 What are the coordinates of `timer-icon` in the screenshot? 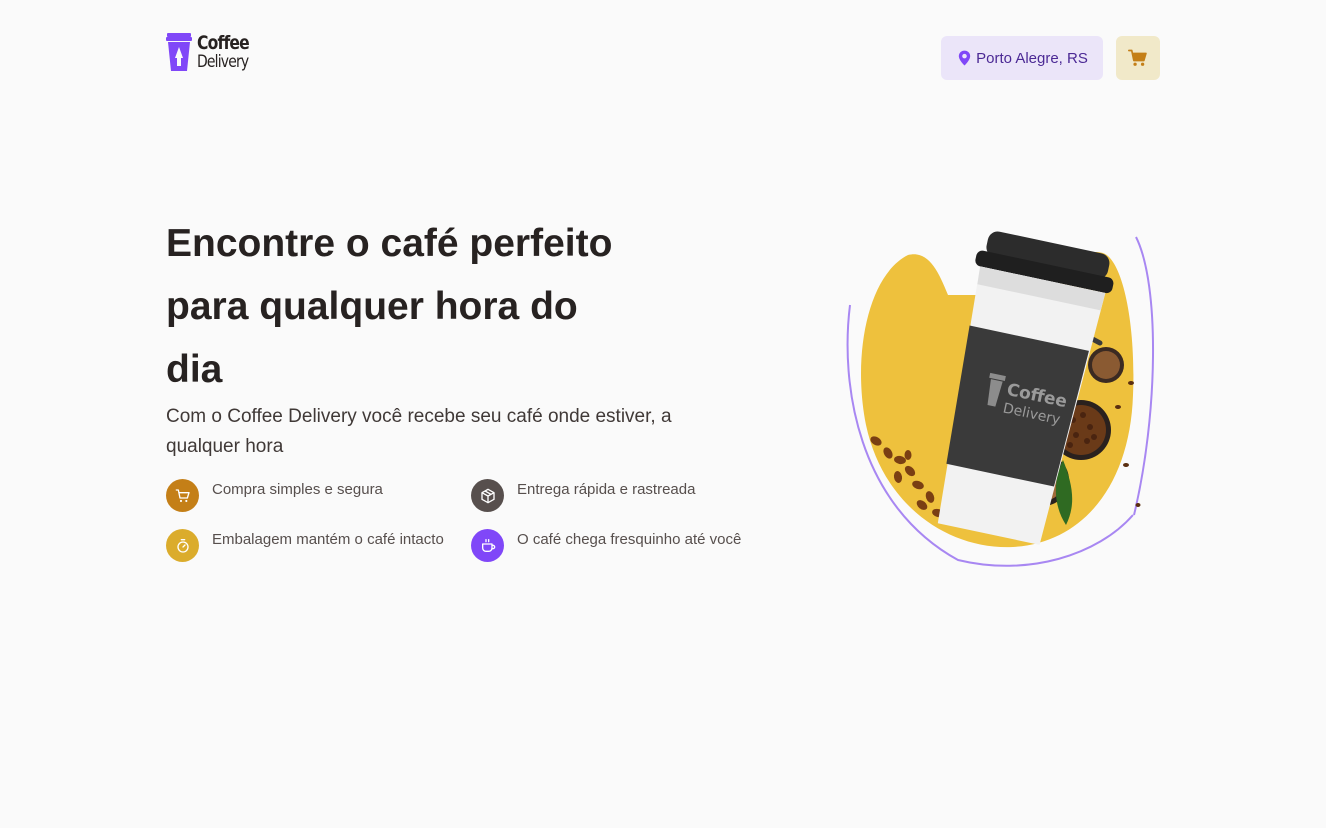 It's located at (182, 545).